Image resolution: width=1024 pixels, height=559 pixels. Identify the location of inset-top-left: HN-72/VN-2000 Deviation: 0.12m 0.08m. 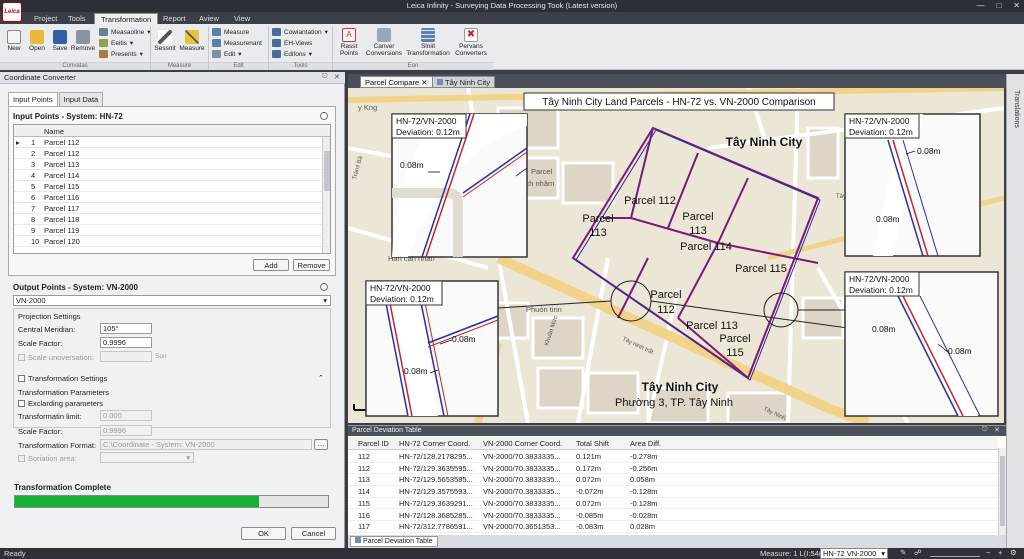
(459, 185).